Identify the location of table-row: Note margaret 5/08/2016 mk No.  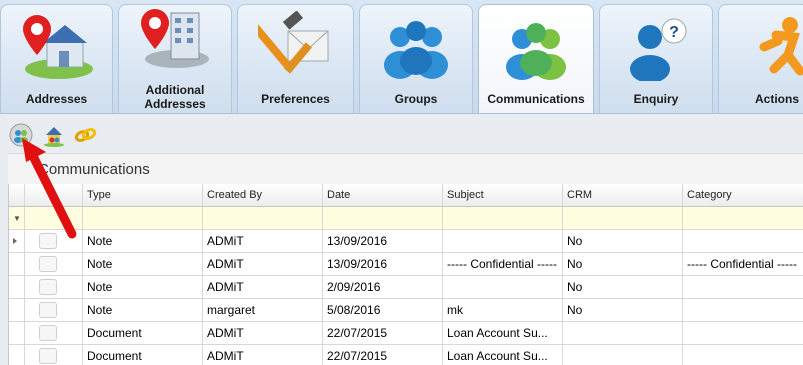
(406, 310).